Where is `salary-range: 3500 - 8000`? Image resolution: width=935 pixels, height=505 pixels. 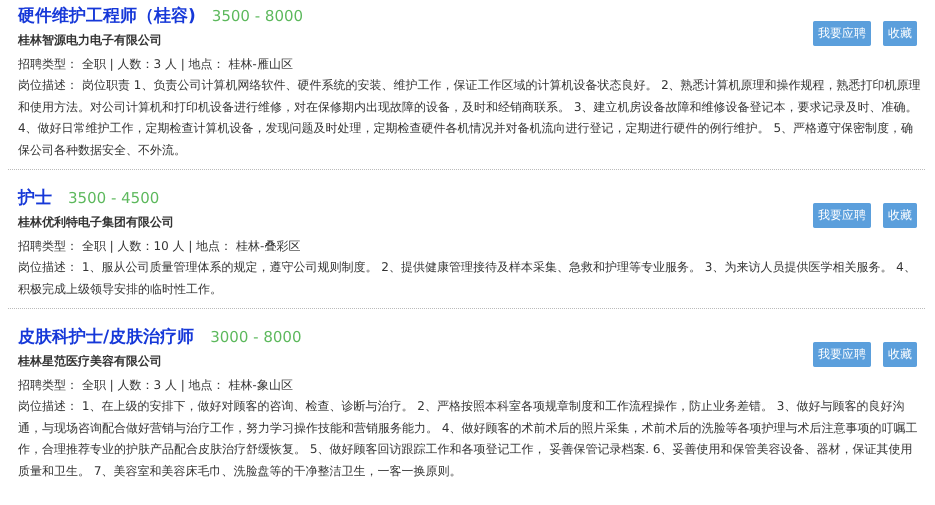 salary-range: 3500 - 8000 is located at coordinates (258, 16).